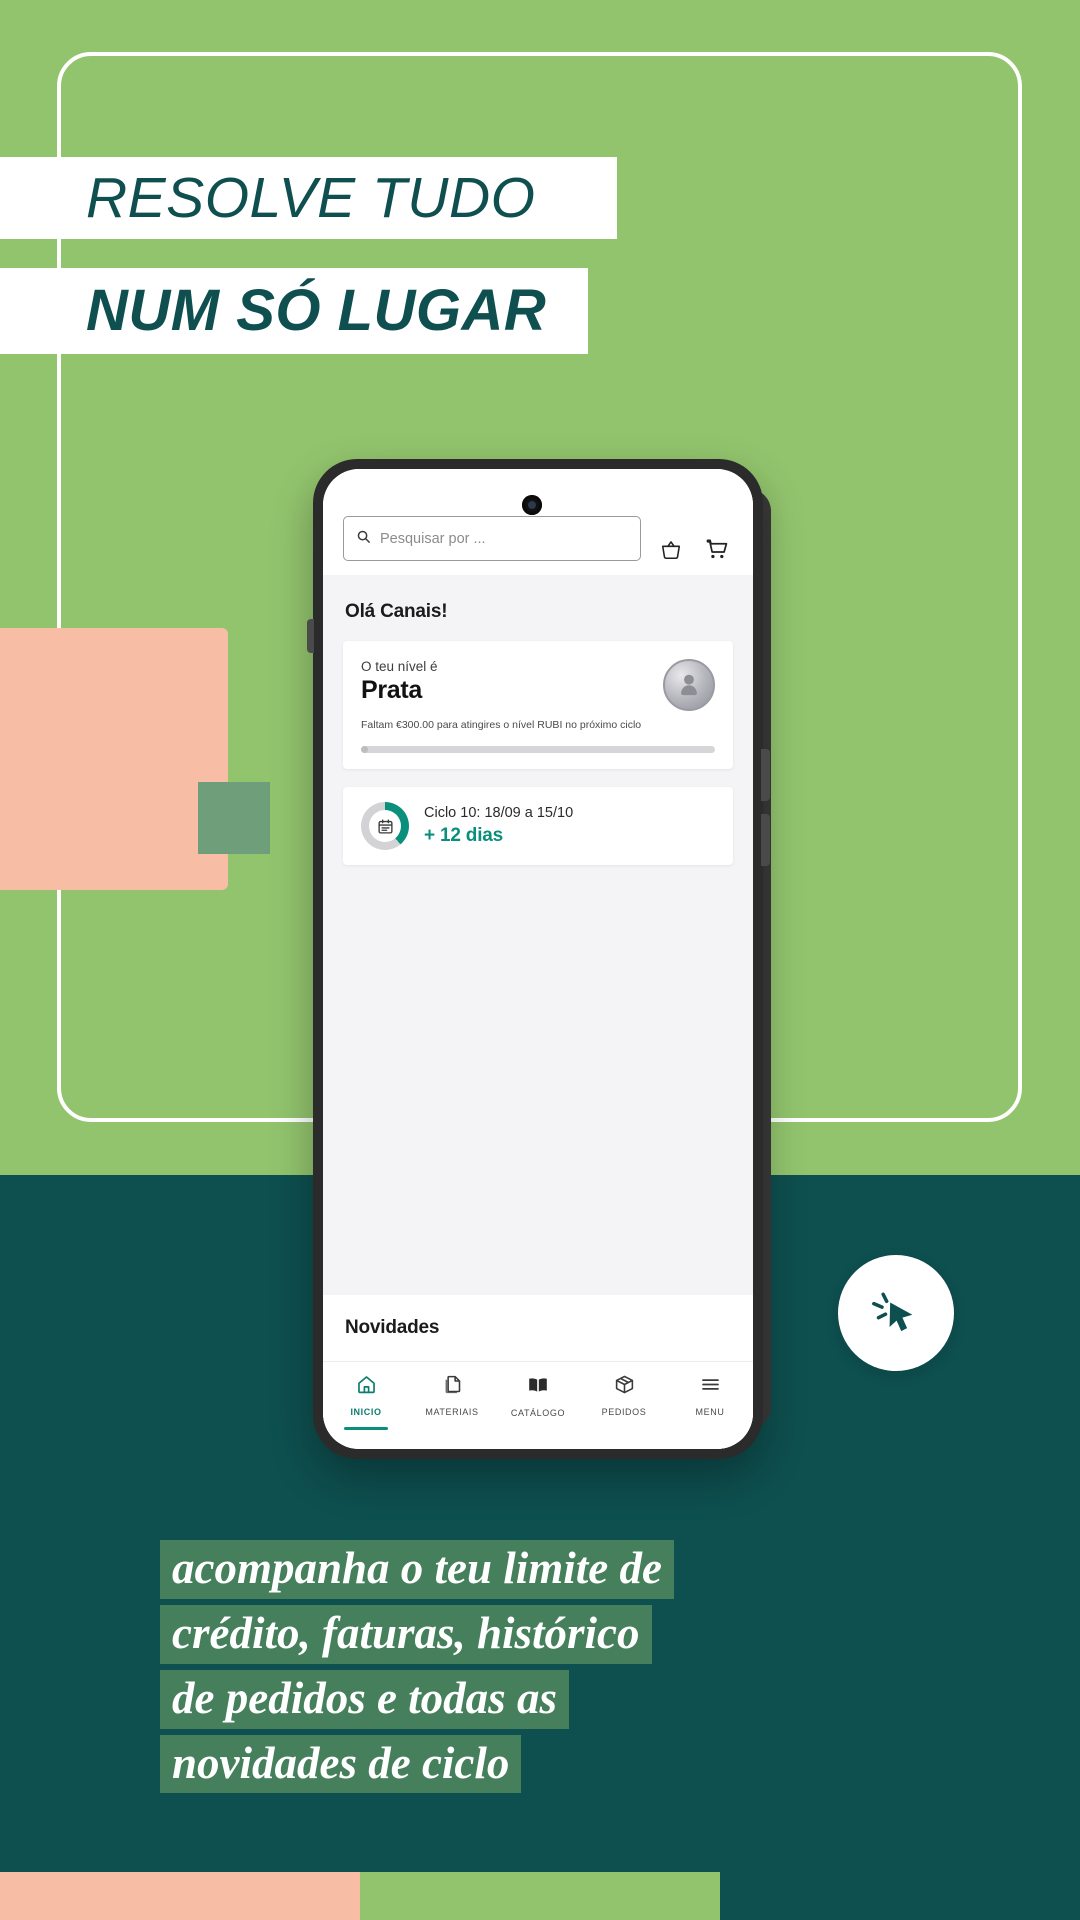 Image resolution: width=1080 pixels, height=1920 pixels. Describe the element at coordinates (366, 1402) in the screenshot. I see `nav-item-inicio: INICIO` at that location.